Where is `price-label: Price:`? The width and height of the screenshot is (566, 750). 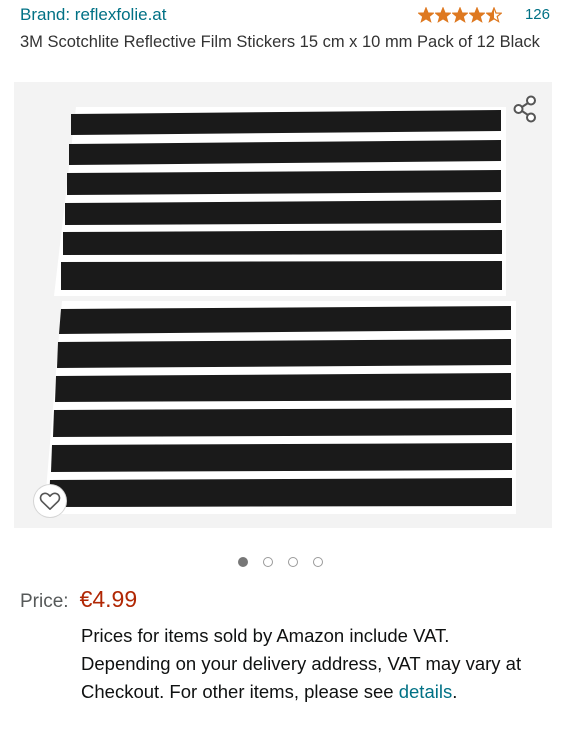
price-label: Price: is located at coordinates (44, 601).